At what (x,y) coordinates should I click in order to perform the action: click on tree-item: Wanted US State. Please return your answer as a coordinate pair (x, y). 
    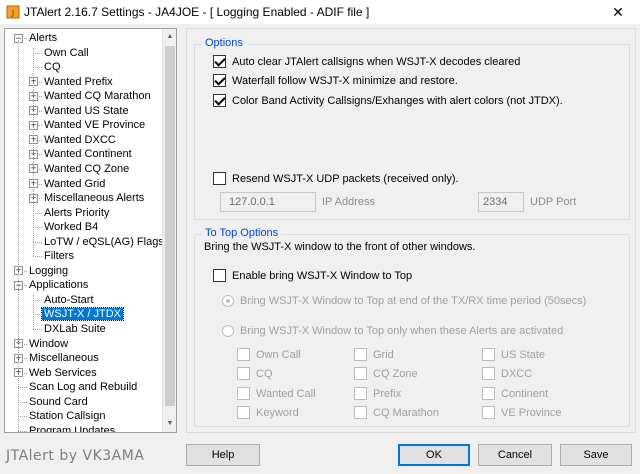
    Looking at the image, I should click on (86, 111).